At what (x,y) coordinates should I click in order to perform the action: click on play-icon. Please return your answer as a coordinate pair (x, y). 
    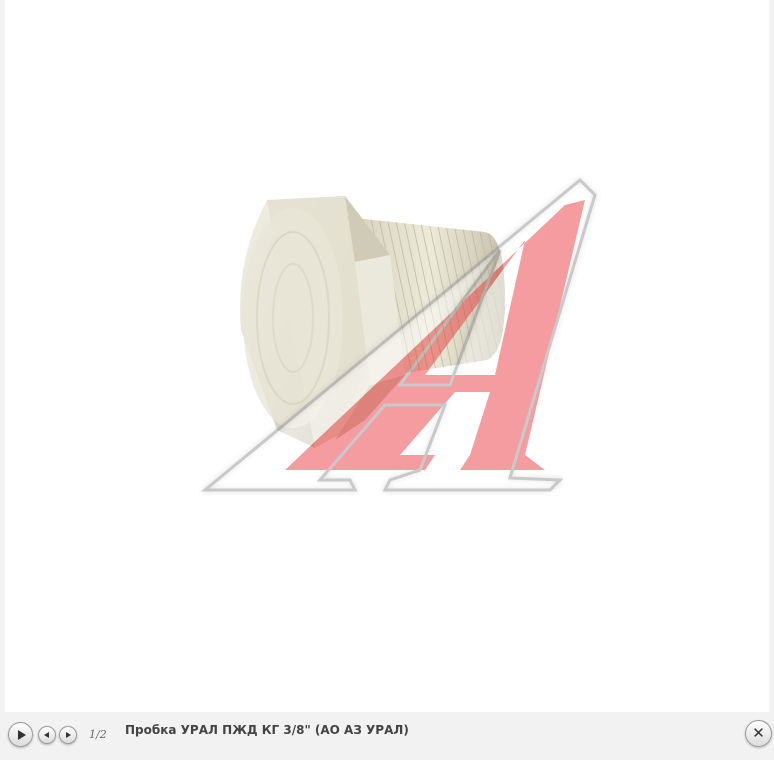
    Looking at the image, I should click on (21, 734).